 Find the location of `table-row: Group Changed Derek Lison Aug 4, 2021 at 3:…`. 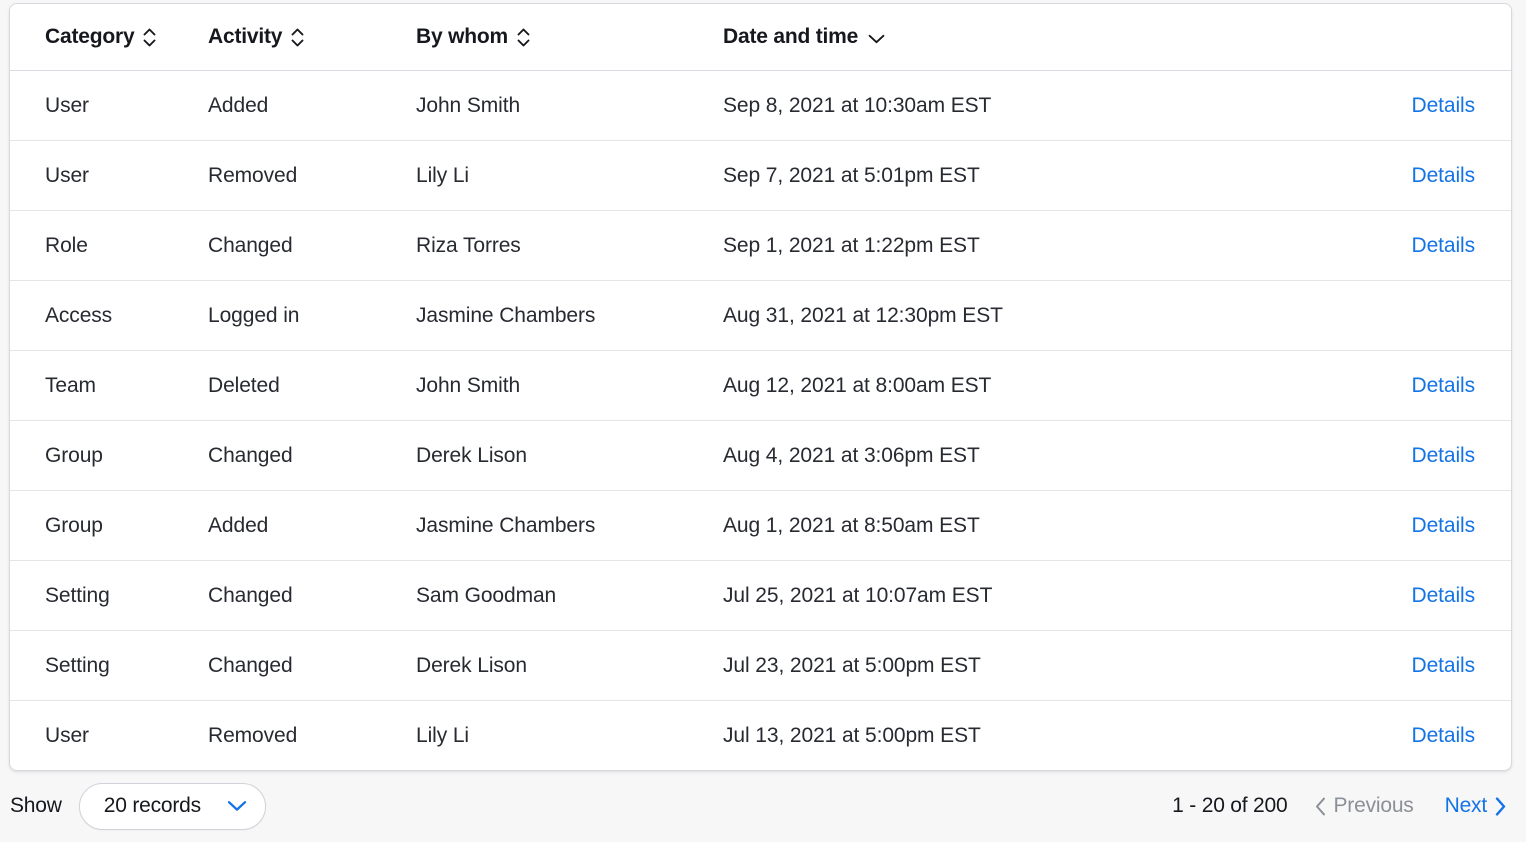

table-row: Group Changed Derek Lison Aug 4, 2021 at 3:… is located at coordinates (761, 455).